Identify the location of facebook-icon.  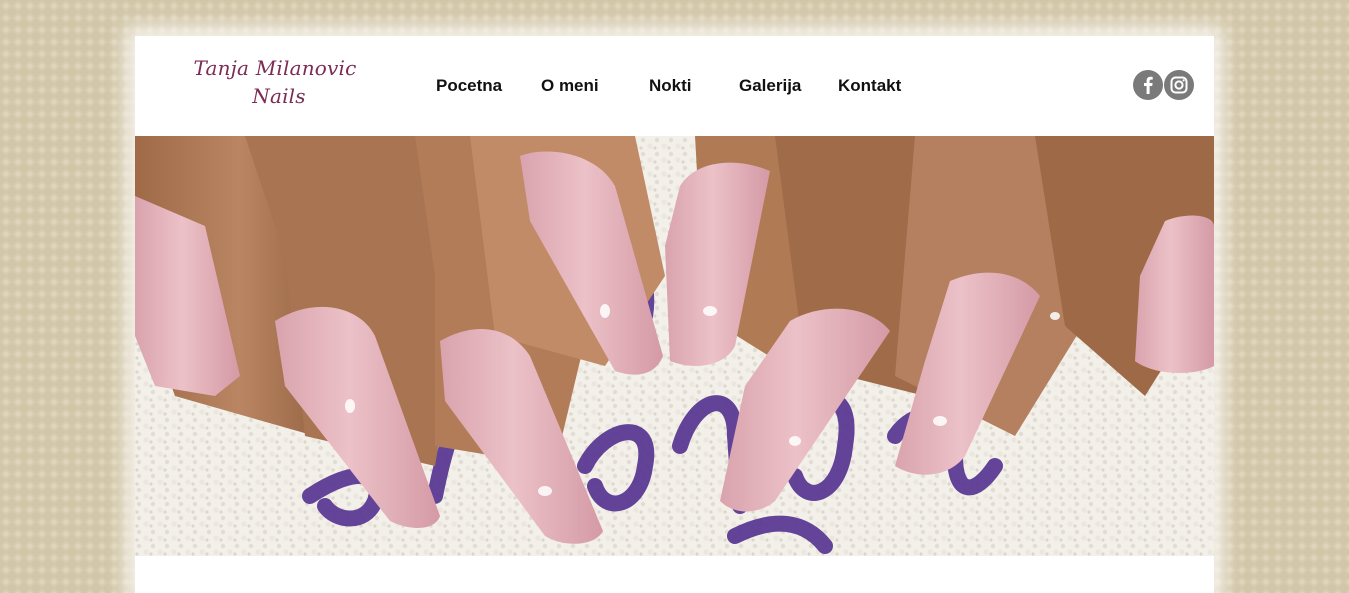
(1148, 85).